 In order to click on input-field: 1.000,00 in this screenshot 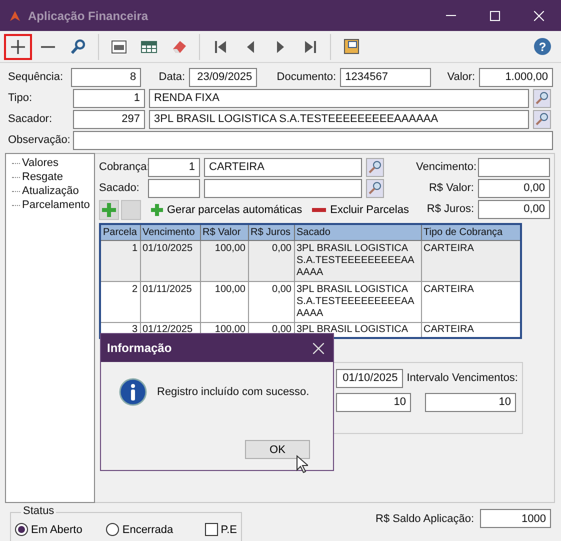, I will do `click(516, 77)`.